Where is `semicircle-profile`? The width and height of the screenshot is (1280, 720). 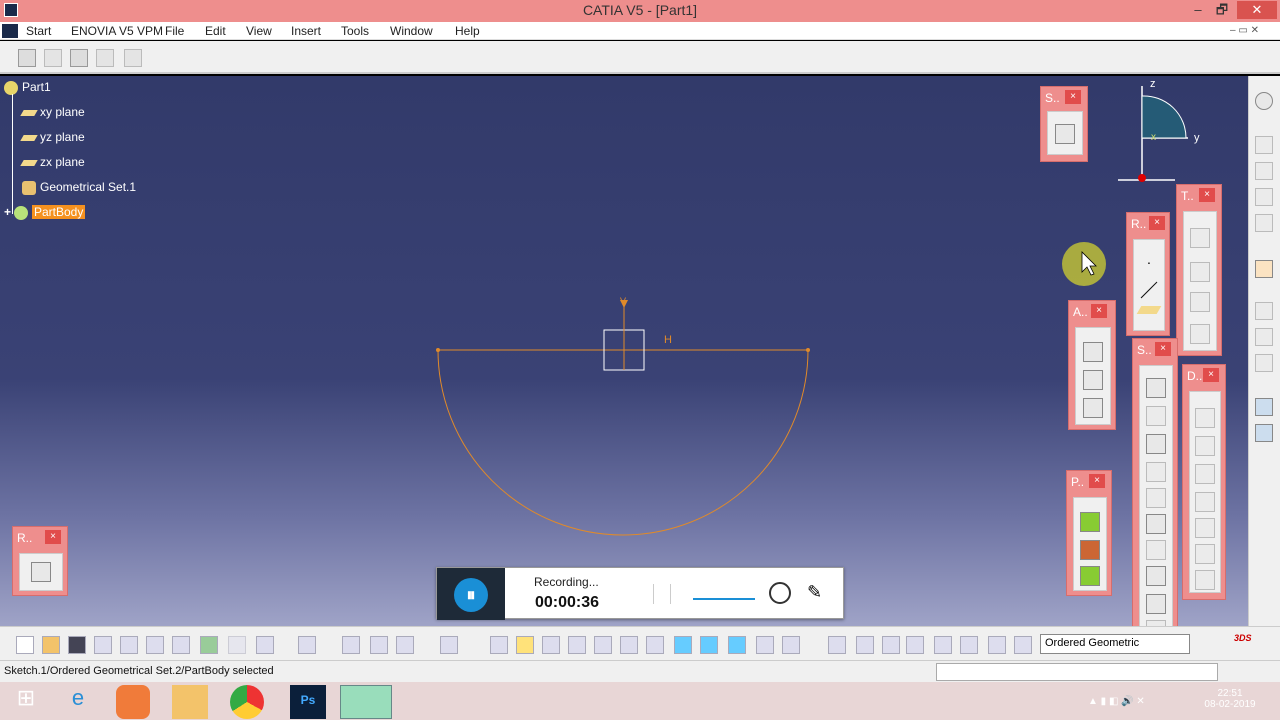
semicircle-profile is located at coordinates (623, 442).